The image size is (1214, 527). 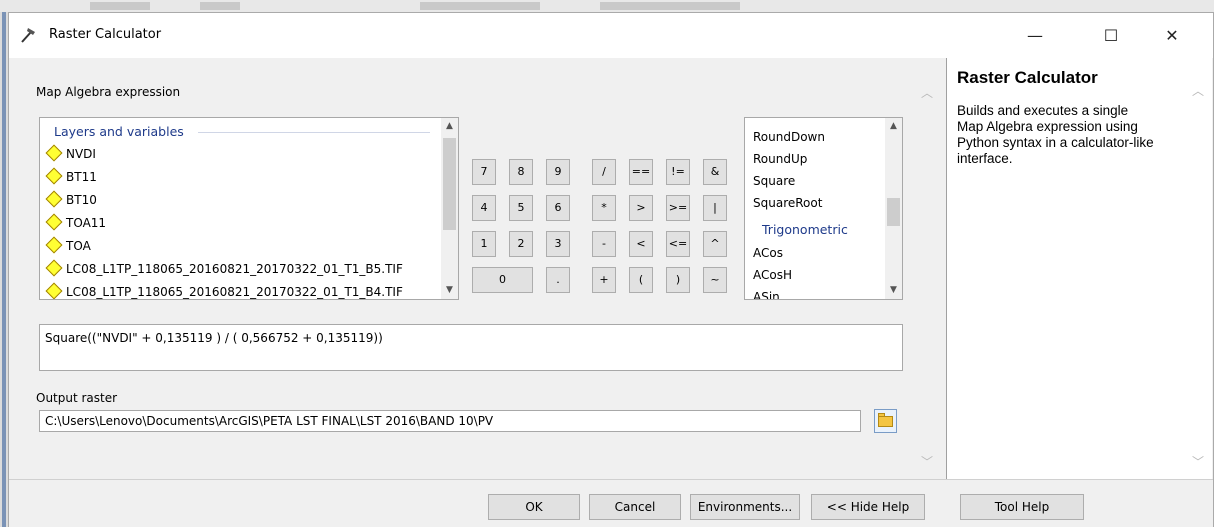 What do you see at coordinates (868, 507) in the screenshot?
I see `hide-help-button: << Hide Help` at bounding box center [868, 507].